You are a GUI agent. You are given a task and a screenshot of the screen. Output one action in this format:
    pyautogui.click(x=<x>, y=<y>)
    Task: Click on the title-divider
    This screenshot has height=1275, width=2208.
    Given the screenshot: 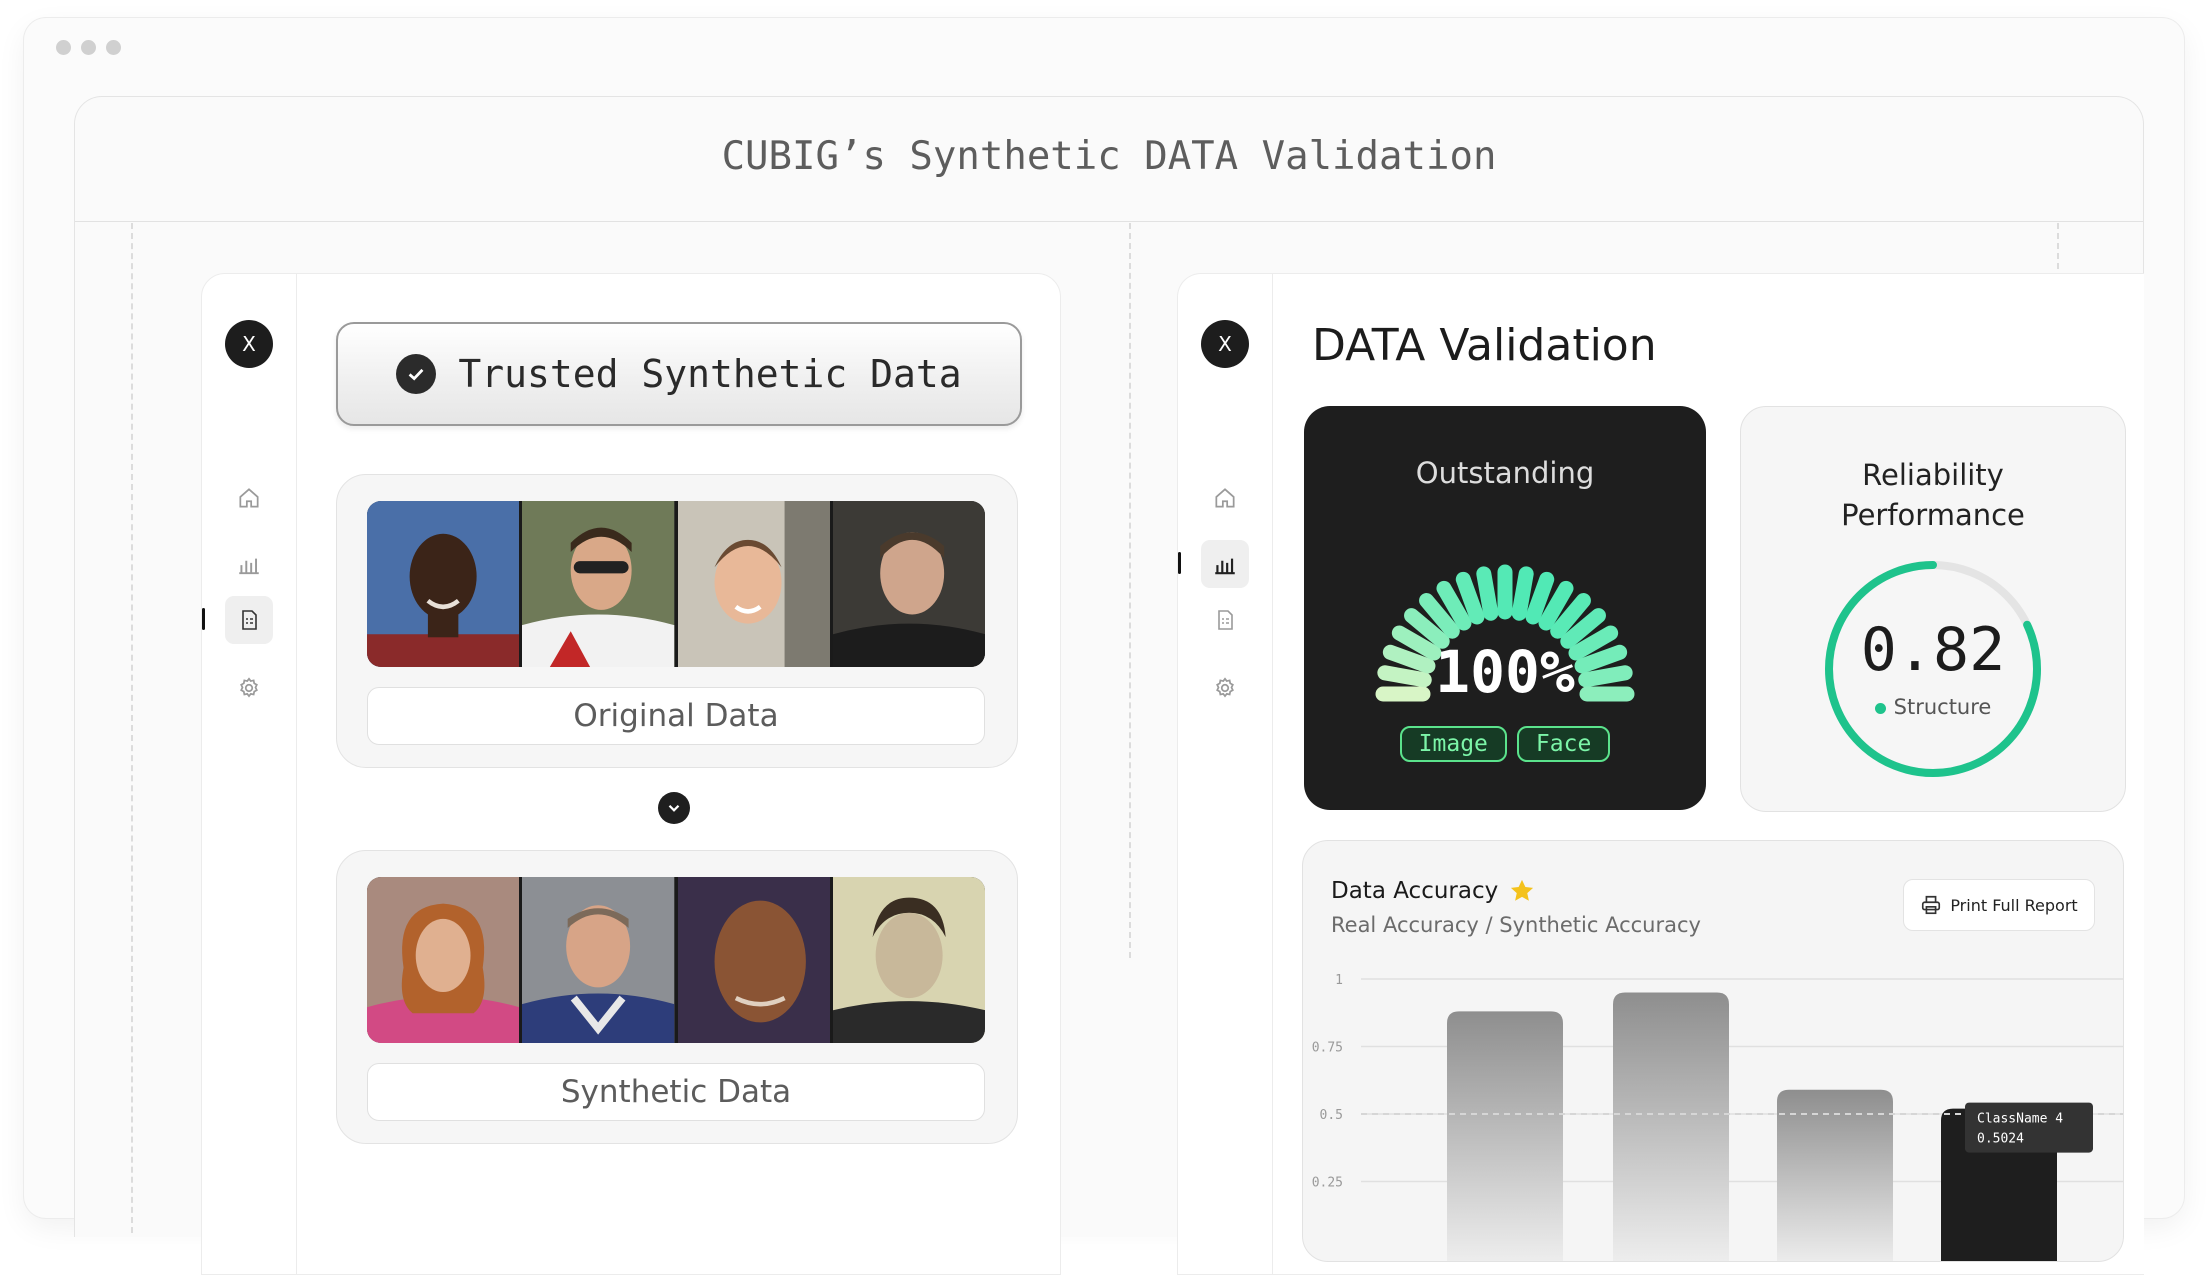 What is the action you would take?
    pyautogui.click(x=1109, y=221)
    